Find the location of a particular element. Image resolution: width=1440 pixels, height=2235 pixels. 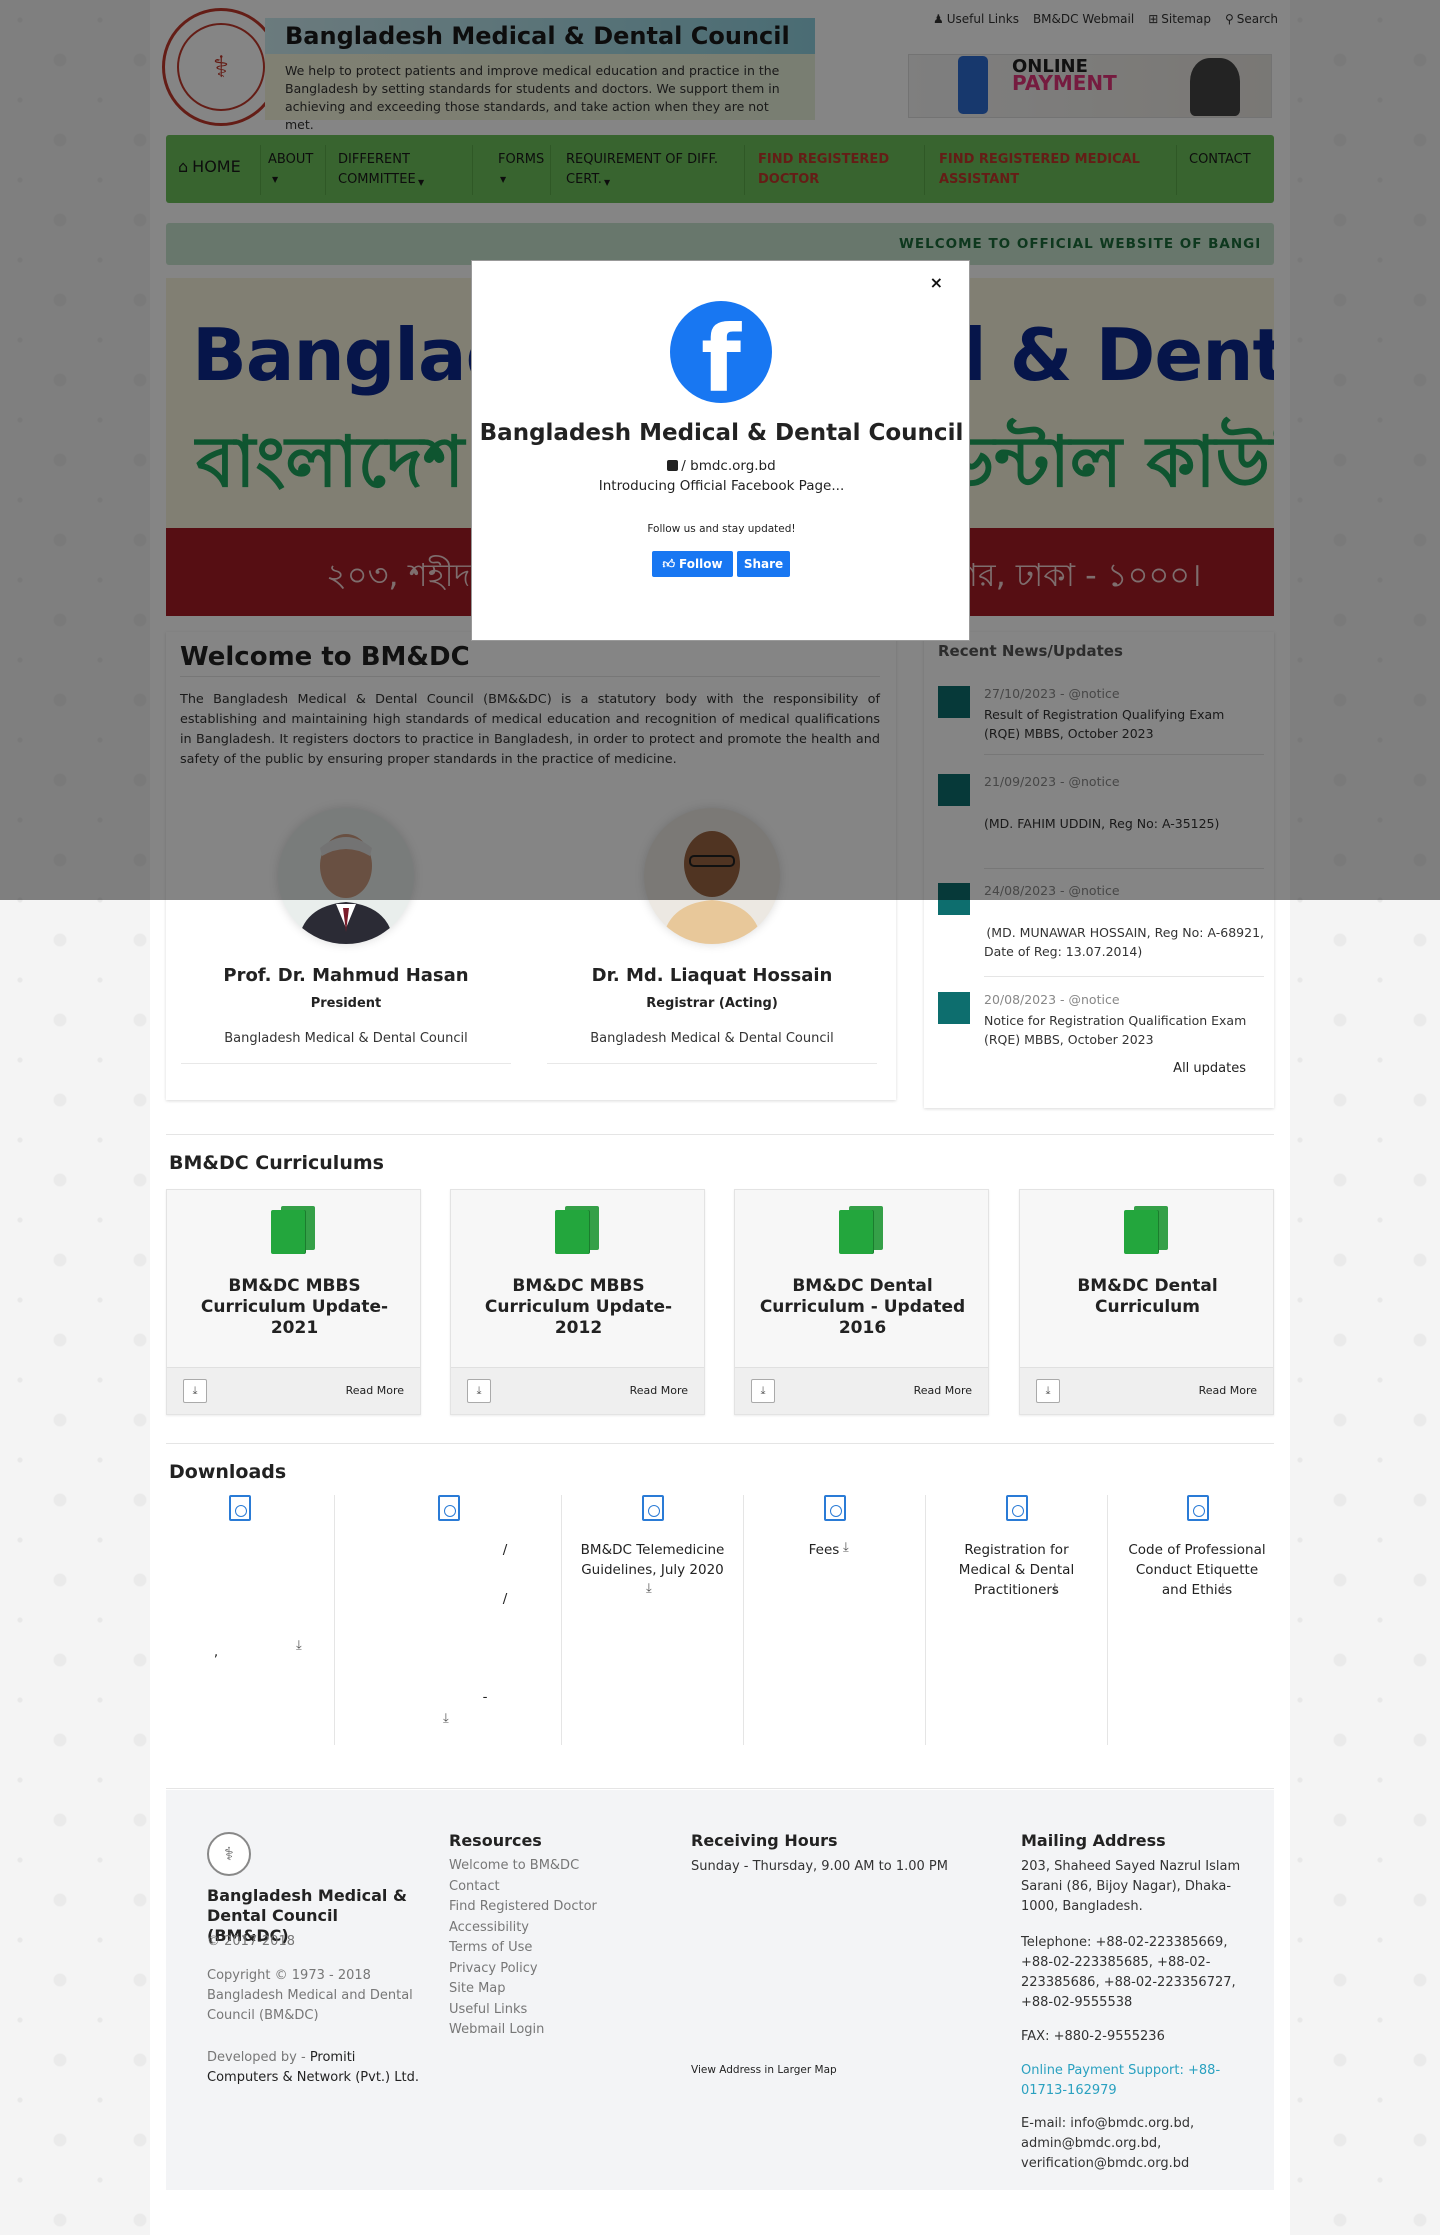

download-item: Fees ⤓ is located at coordinates (834, 1620).